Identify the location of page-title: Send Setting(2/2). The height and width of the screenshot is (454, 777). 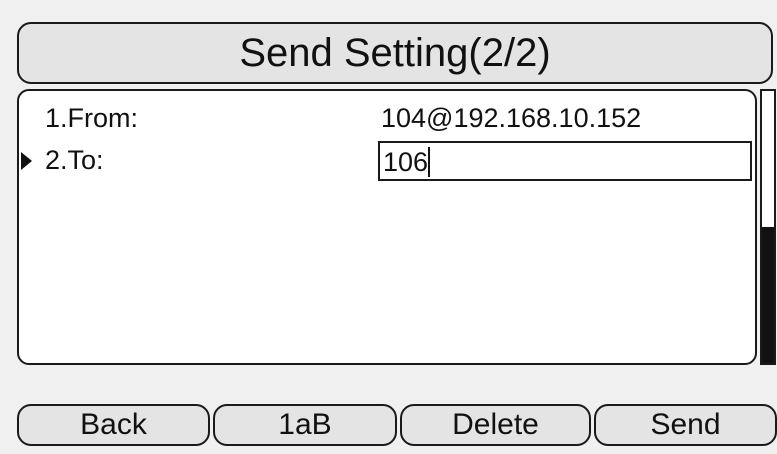
(395, 52).